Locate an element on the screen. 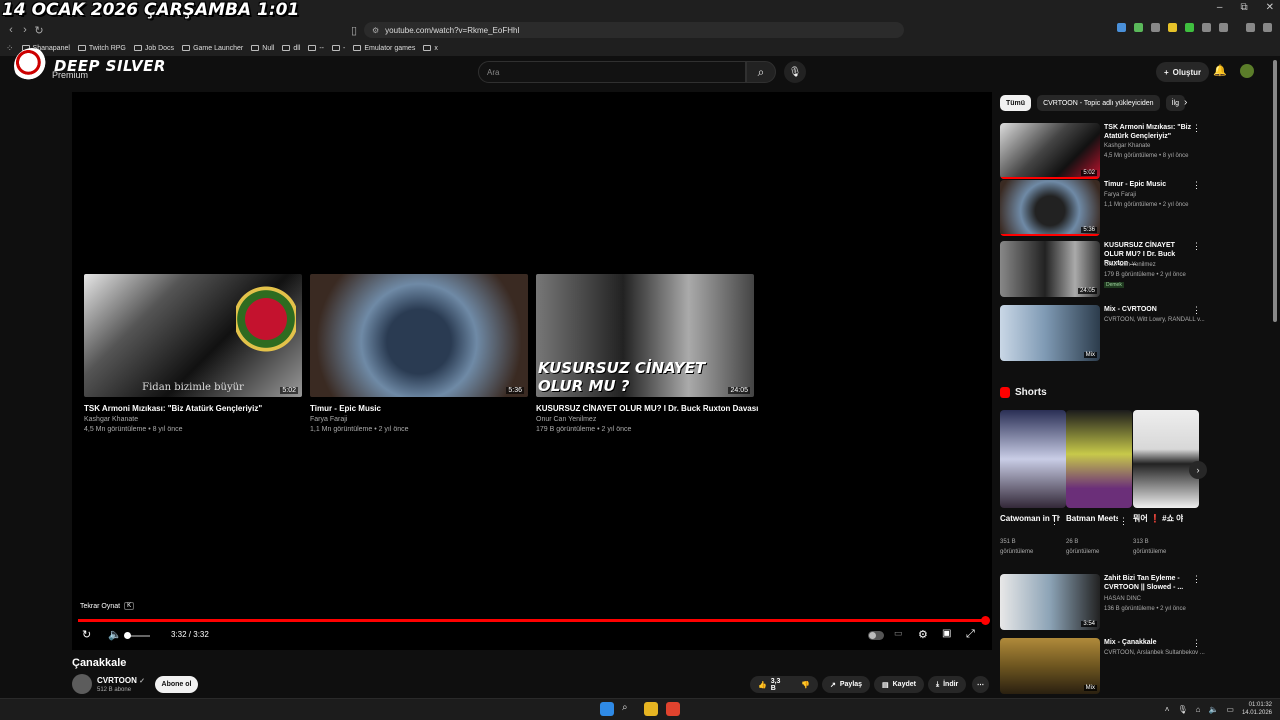  bookmark-icon: ▯ is located at coordinates (354, 30).